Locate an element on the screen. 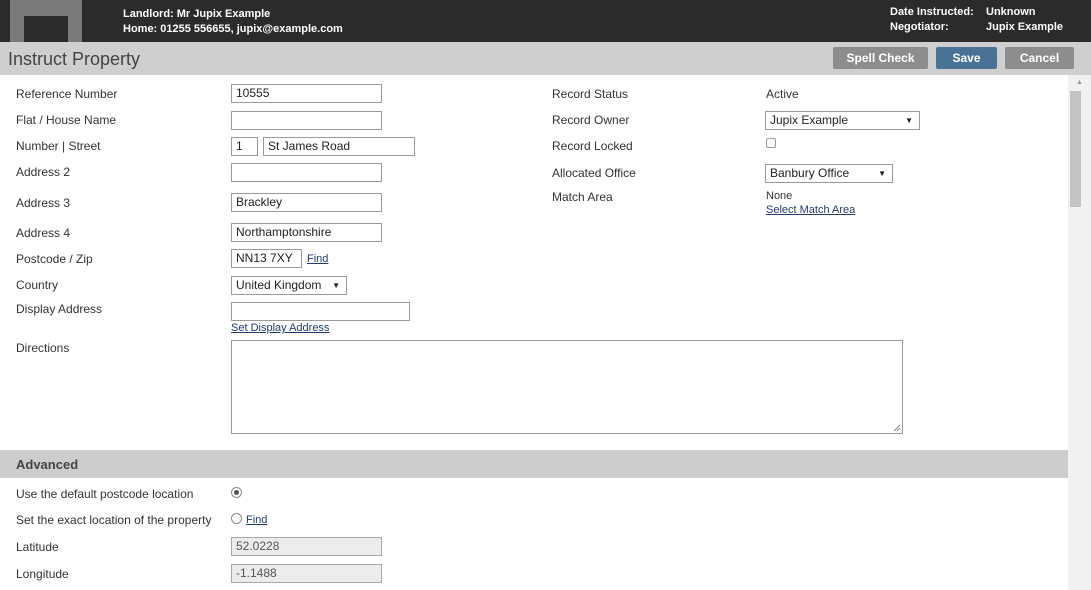 This screenshot has height=590, width=1091. country-select: United Kingdom ▼ is located at coordinates (289, 285).